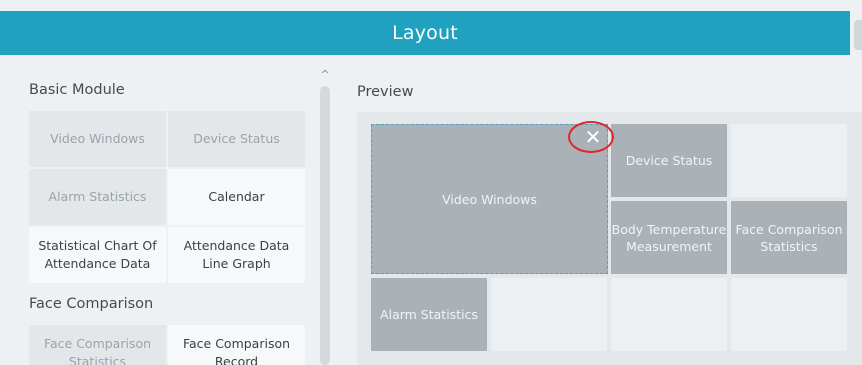  I want to click on highlight-annotation, so click(591, 137).